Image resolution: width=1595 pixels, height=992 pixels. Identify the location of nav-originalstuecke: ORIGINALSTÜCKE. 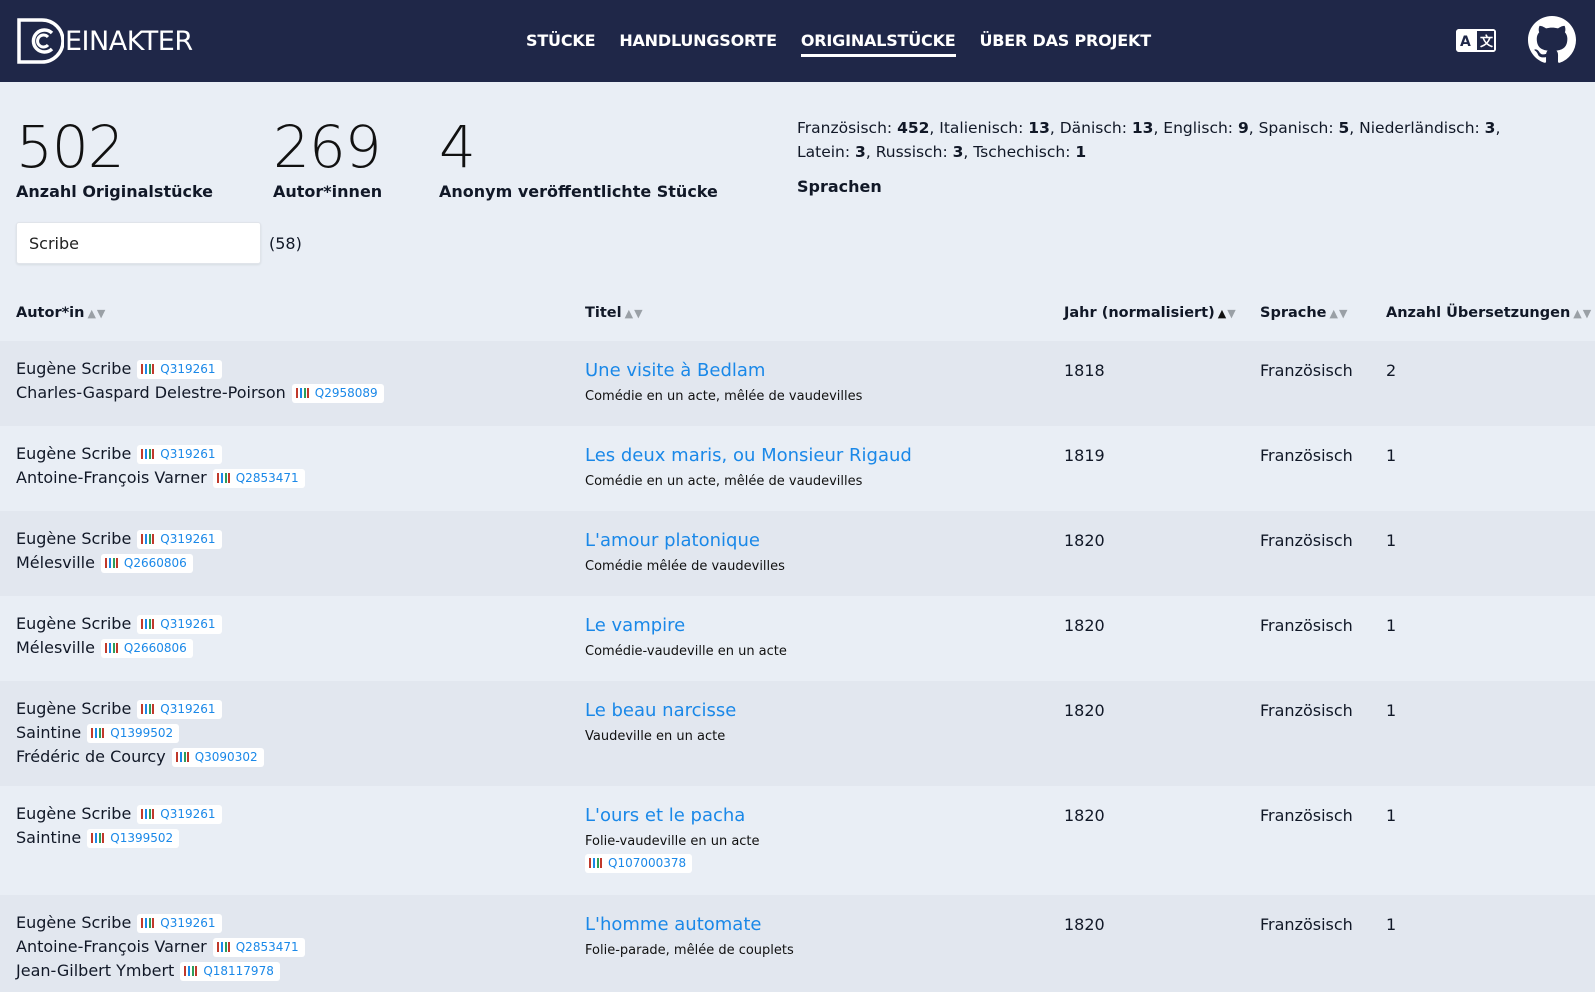
(878, 44).